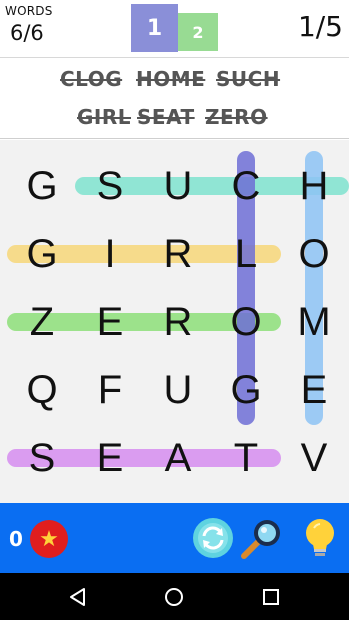 The image size is (349, 620). I want to click on header: WORDS 6/6 1 2 1/5, so click(174, 29).